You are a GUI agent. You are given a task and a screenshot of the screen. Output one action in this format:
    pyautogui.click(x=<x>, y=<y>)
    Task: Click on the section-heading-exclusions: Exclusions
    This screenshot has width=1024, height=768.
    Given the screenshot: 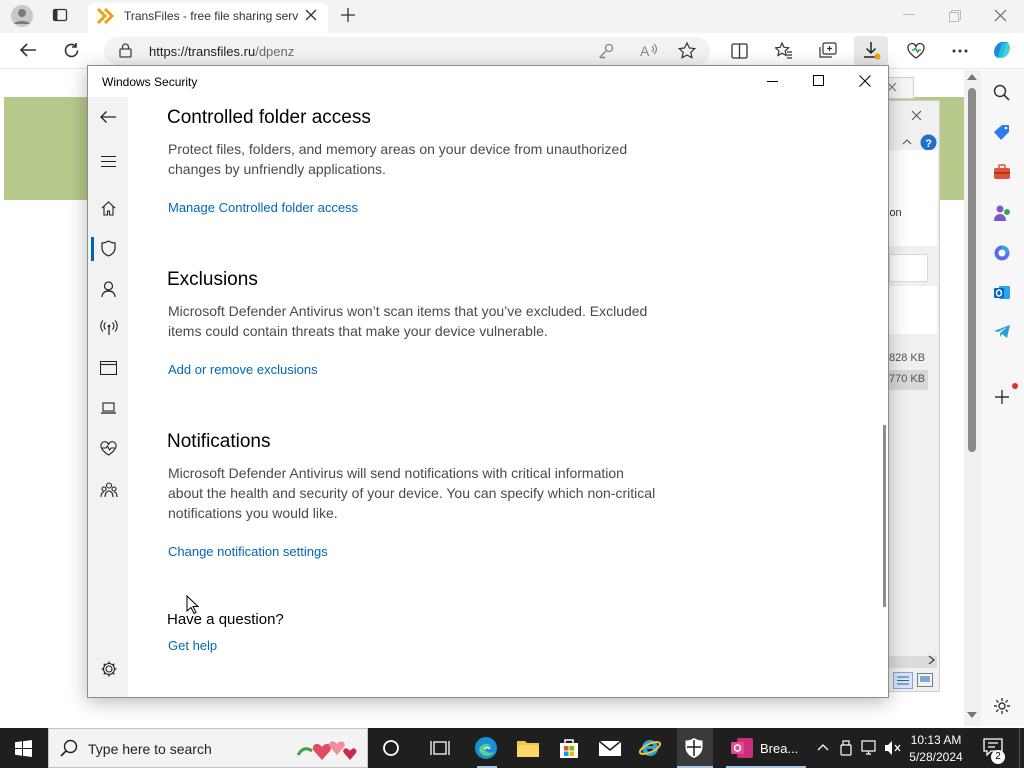 What is the action you would take?
    pyautogui.click(x=212, y=279)
    